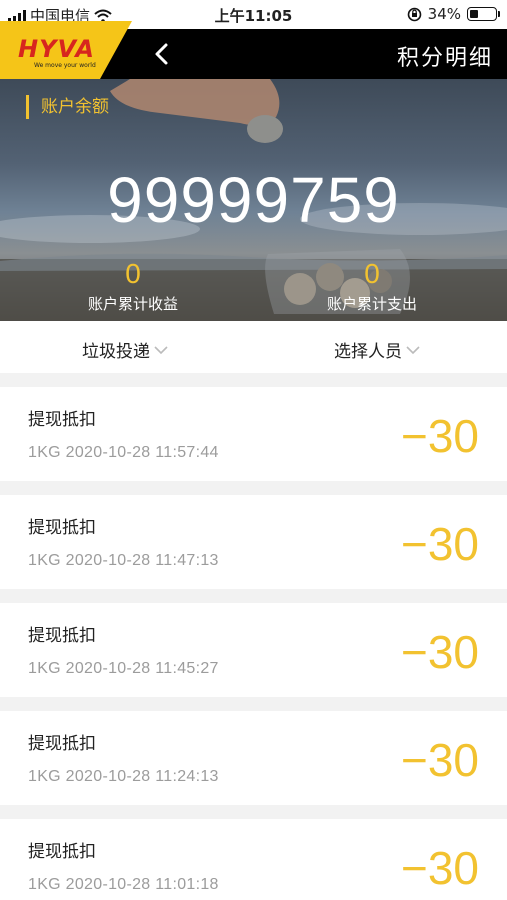 The width and height of the screenshot is (507, 900). What do you see at coordinates (65, 65) in the screenshot?
I see `logo-tagline: We move your world` at bounding box center [65, 65].